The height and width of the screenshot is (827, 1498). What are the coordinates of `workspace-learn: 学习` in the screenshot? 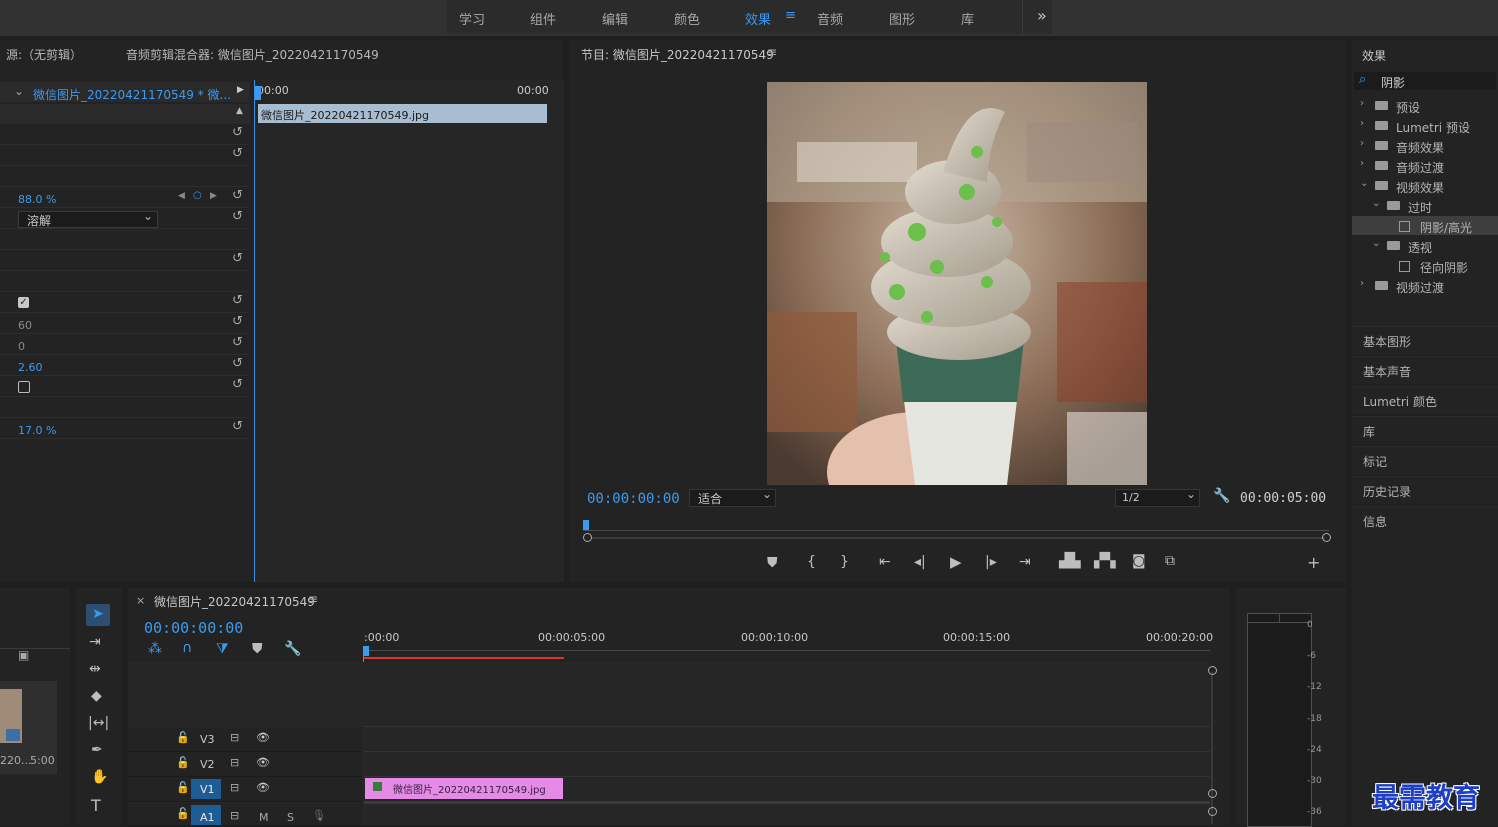 It's located at (472, 18).